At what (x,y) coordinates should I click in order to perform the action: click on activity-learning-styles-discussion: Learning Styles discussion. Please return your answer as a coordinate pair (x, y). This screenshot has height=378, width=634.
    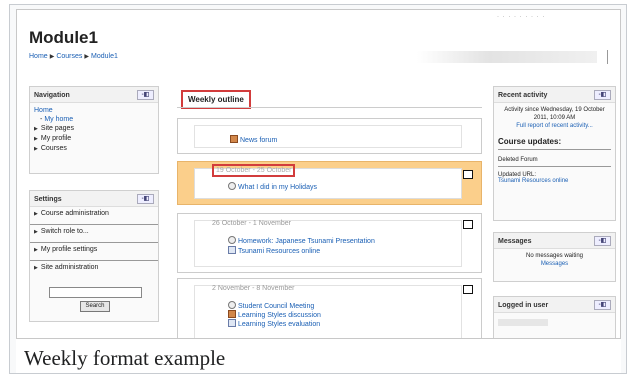
    Looking at the image, I should click on (274, 314).